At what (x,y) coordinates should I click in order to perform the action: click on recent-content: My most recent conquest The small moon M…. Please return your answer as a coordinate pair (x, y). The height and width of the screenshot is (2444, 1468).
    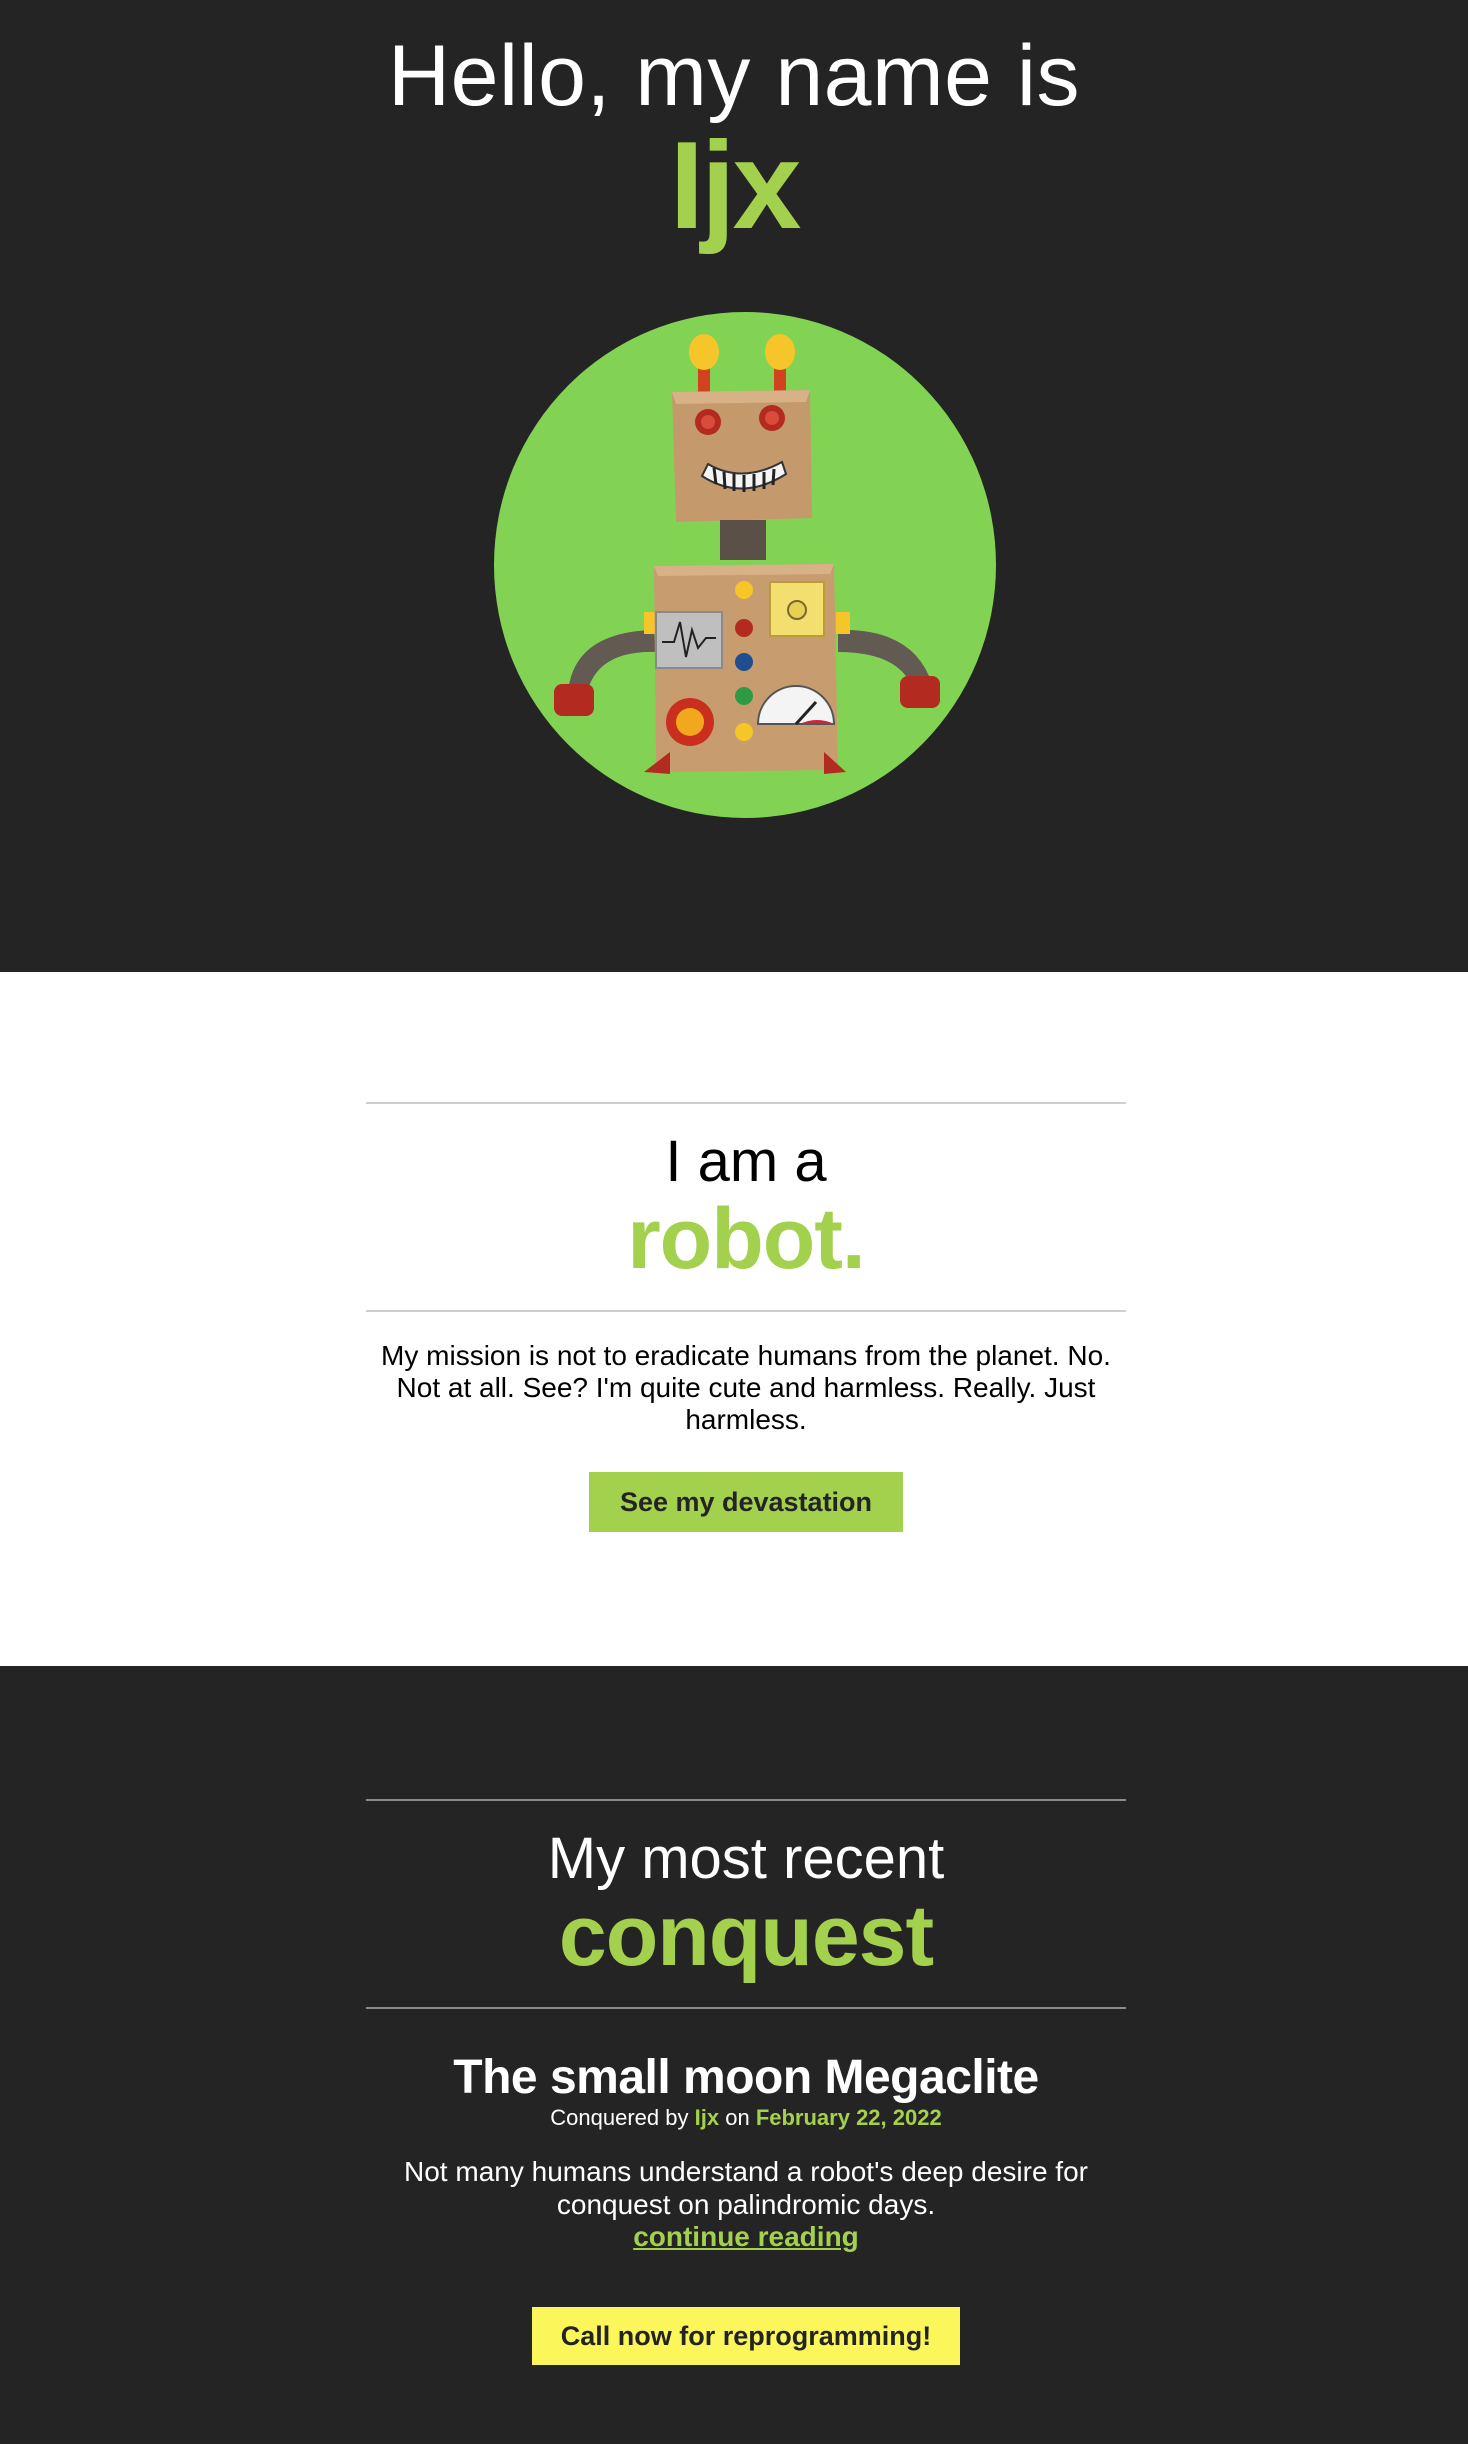
    Looking at the image, I should click on (746, 2082).